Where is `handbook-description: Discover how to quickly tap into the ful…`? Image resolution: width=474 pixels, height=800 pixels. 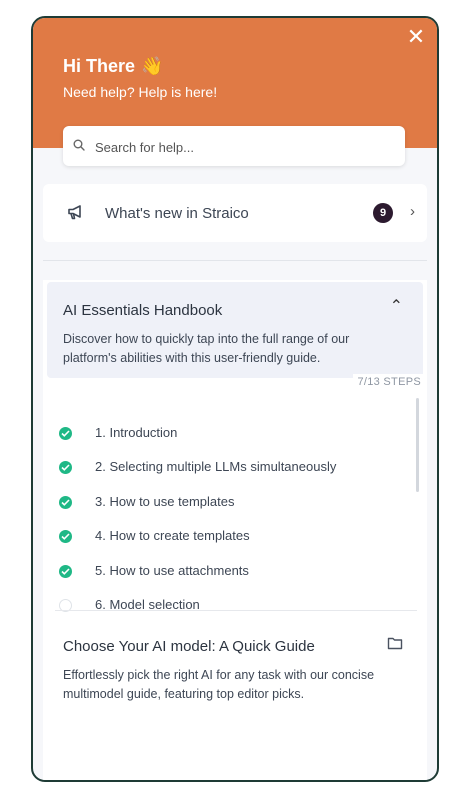
handbook-description: Discover how to quickly tap into the ful… is located at coordinates (206, 348).